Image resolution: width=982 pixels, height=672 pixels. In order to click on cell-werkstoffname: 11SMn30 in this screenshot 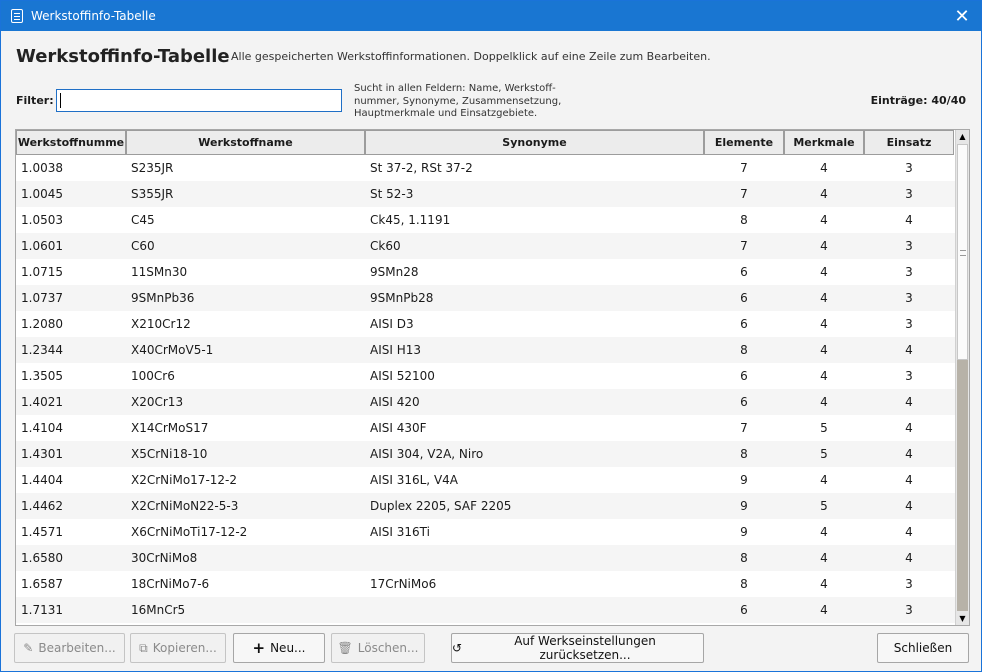, I will do `click(159, 272)`.